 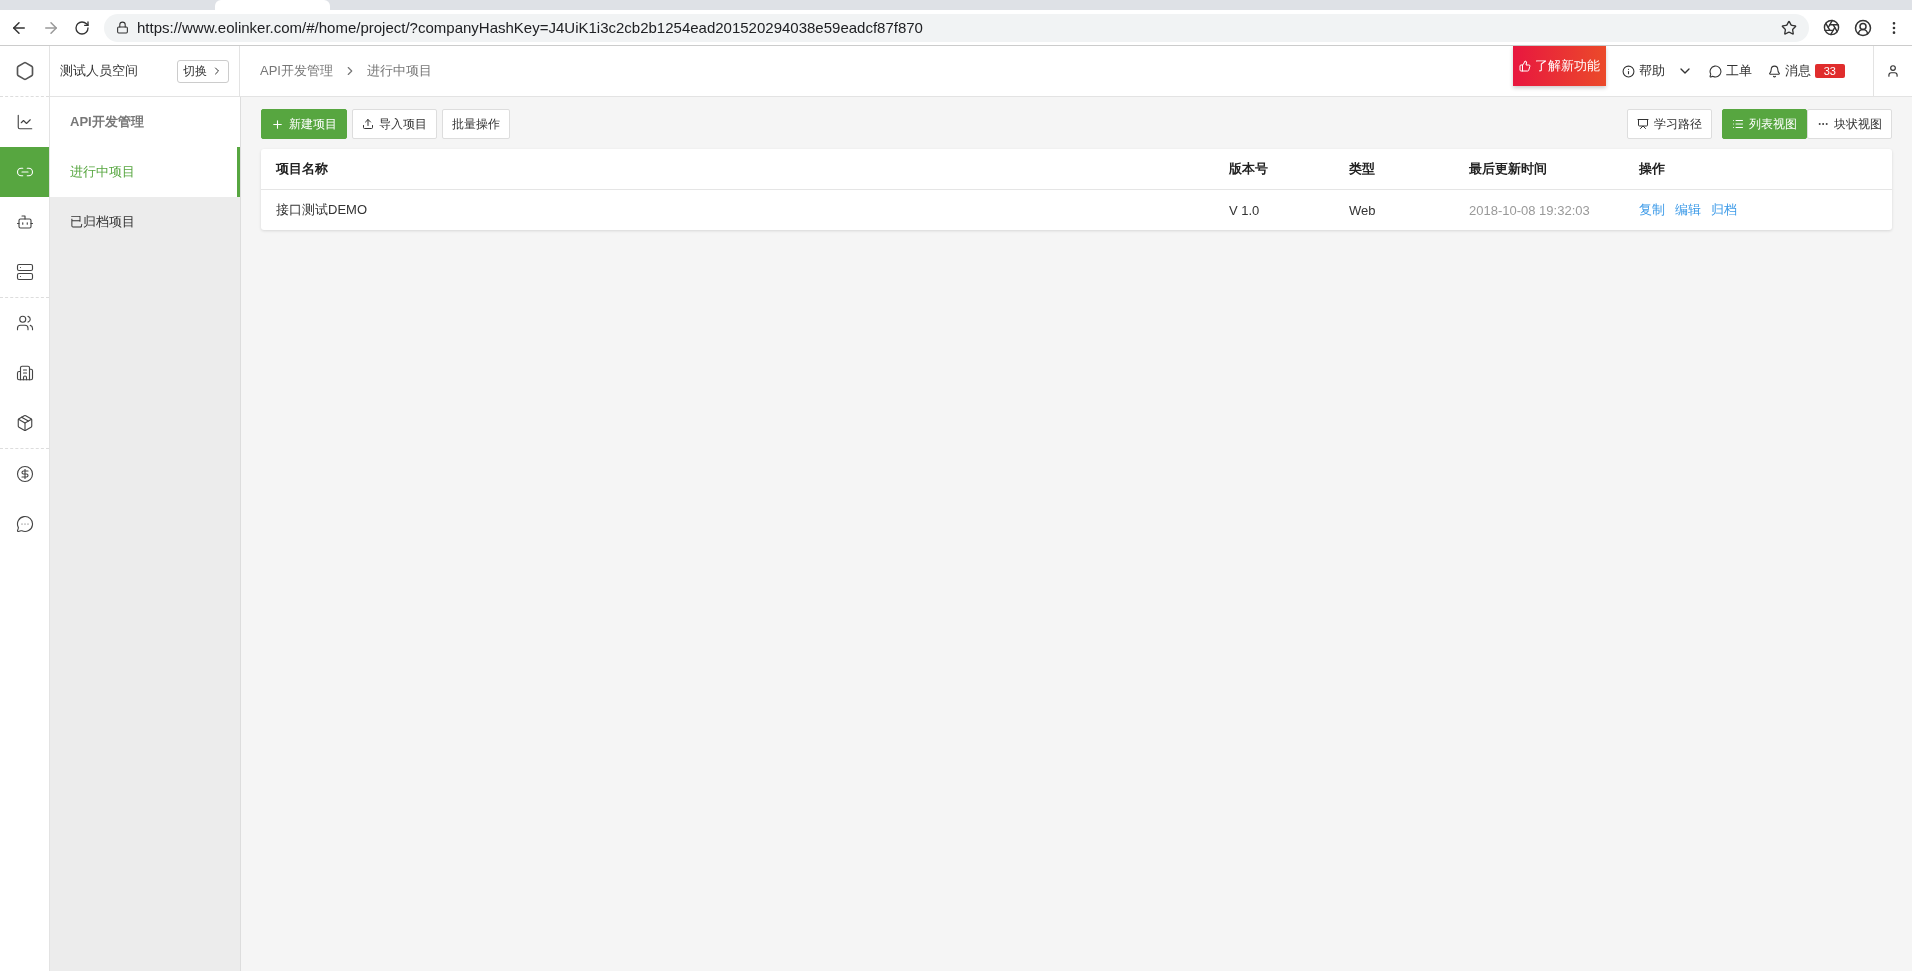 I want to click on table-cell-text: 接口测试DEMO, so click(x=322, y=210).